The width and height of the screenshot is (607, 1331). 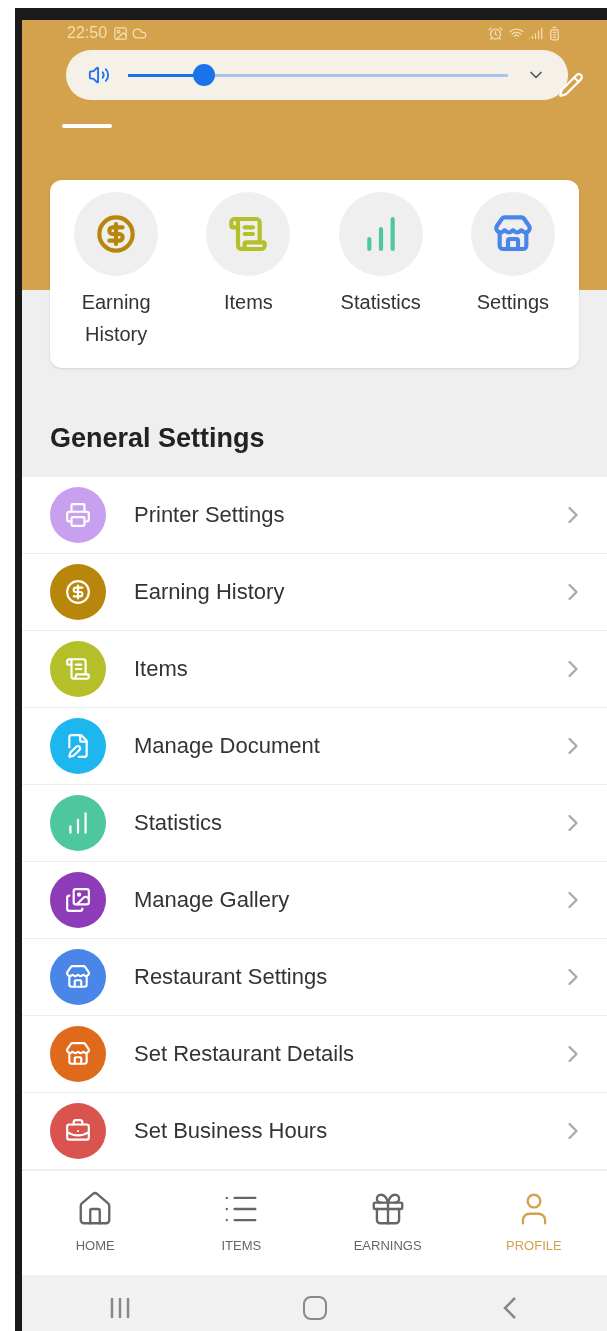 What do you see at coordinates (99, 75) in the screenshot?
I see `volume-icon` at bounding box center [99, 75].